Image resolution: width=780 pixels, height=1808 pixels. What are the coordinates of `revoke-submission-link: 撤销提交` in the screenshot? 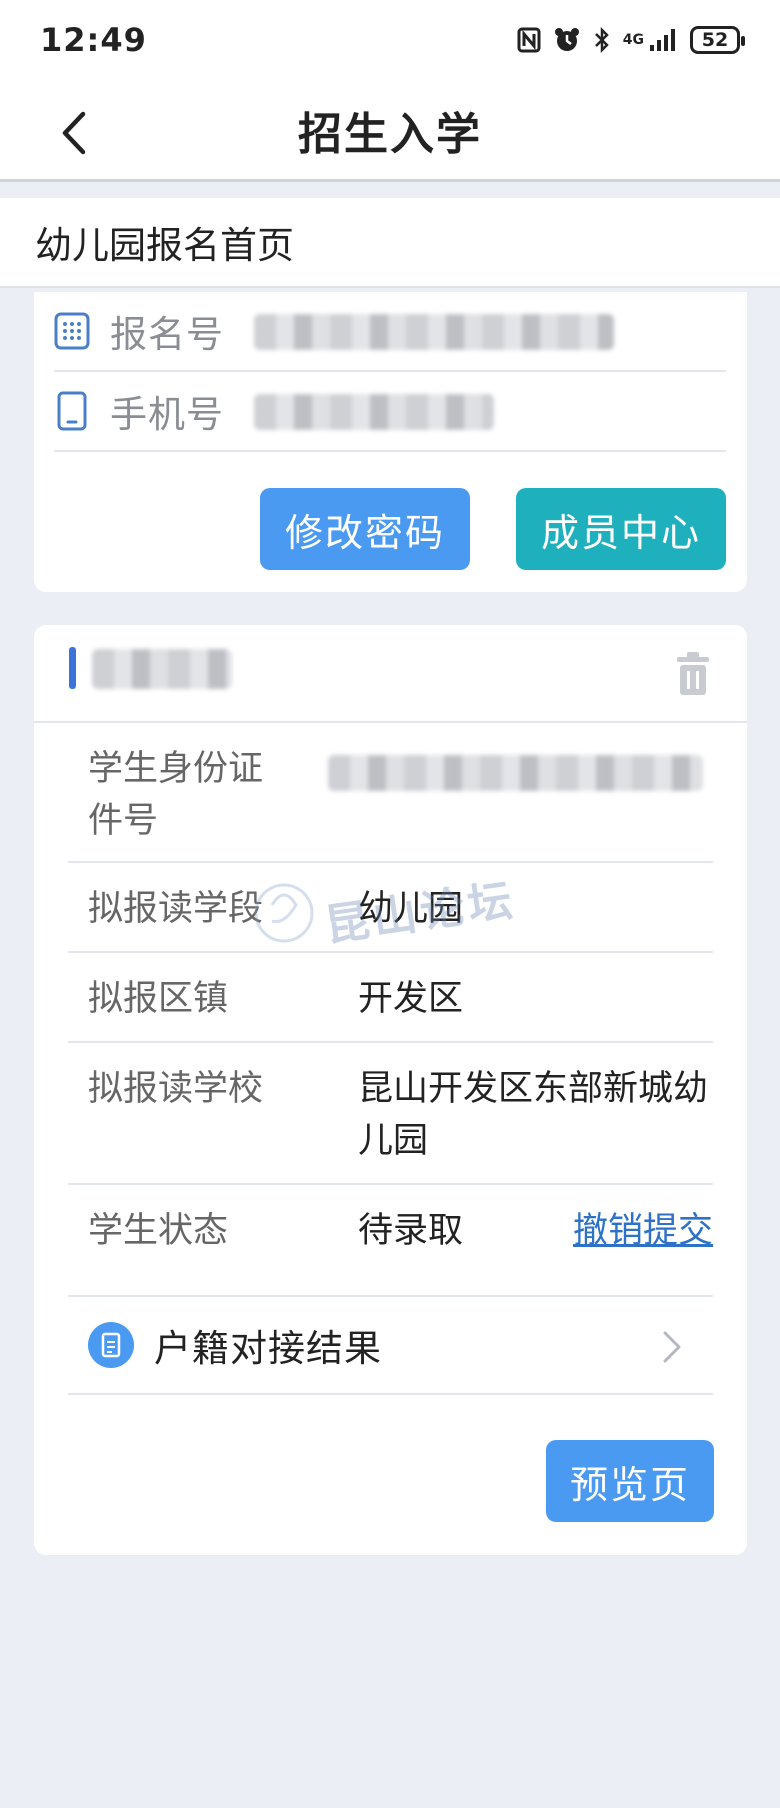 It's located at (643, 1231).